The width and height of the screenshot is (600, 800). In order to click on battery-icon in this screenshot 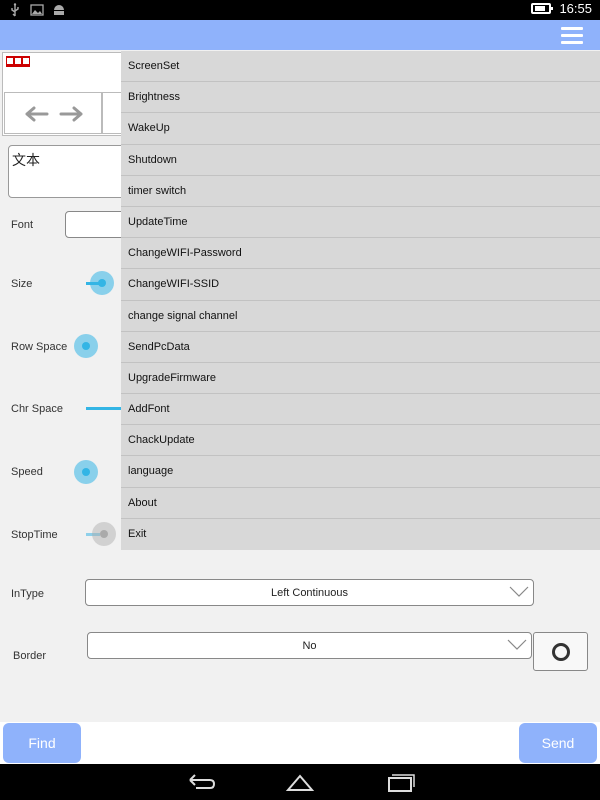, I will do `click(542, 8)`.